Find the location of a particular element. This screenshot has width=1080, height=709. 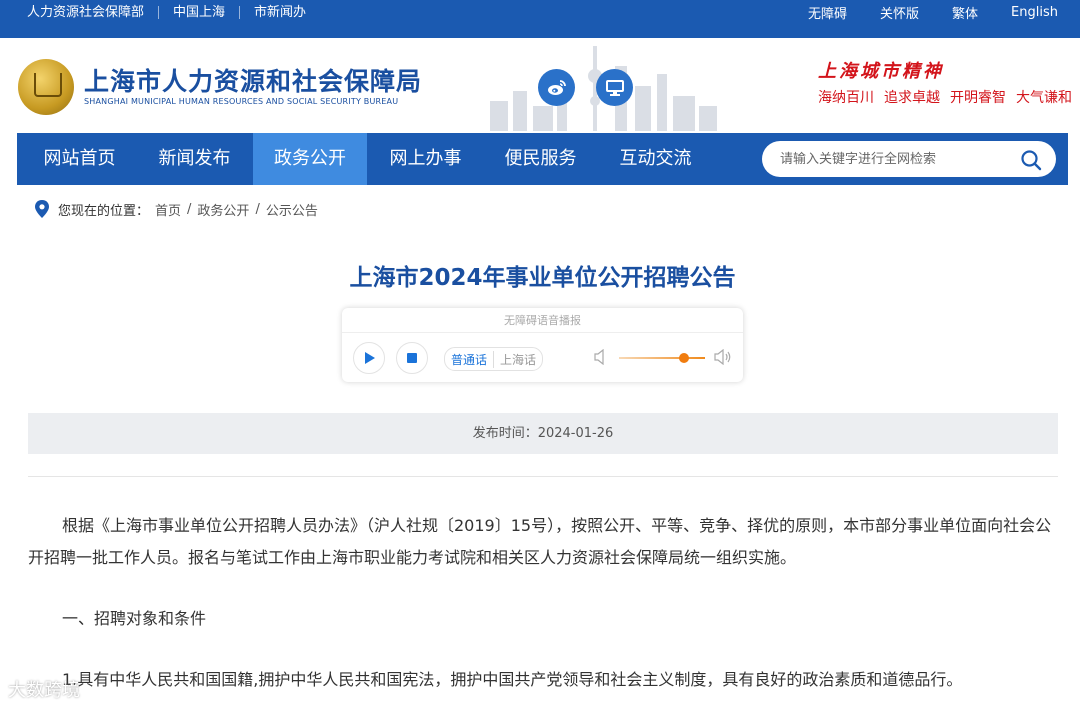

desktop-button is located at coordinates (614, 87).